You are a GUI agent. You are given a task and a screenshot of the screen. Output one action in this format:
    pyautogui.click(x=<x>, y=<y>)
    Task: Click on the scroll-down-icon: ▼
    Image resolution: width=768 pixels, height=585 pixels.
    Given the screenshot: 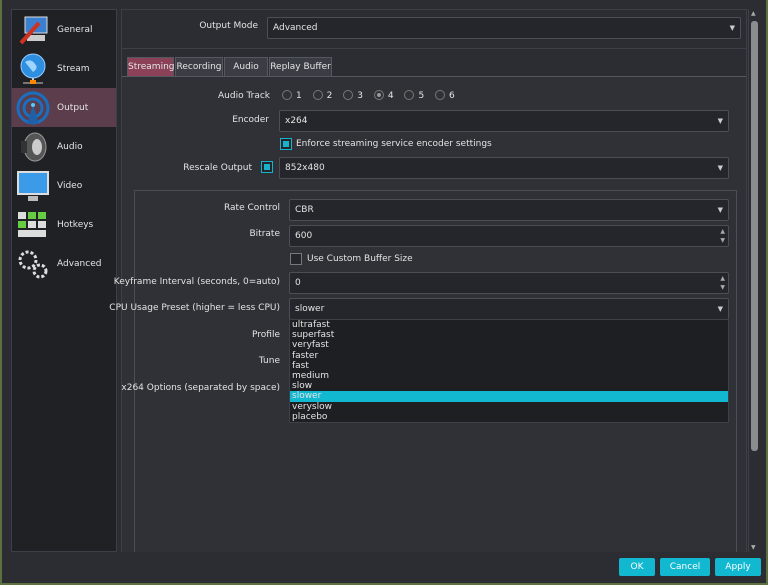 What is the action you would take?
    pyautogui.click(x=753, y=547)
    